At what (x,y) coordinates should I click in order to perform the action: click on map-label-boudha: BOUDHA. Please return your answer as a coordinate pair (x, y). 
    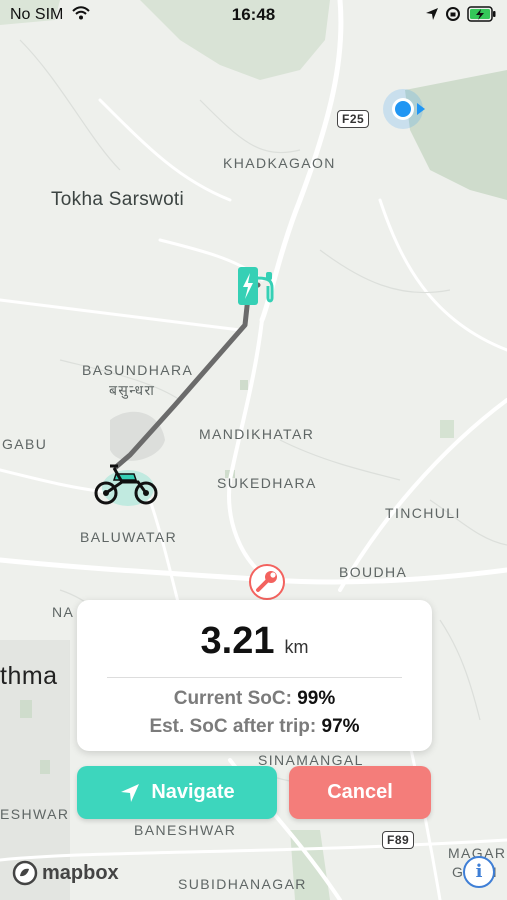
    Looking at the image, I should click on (373, 572).